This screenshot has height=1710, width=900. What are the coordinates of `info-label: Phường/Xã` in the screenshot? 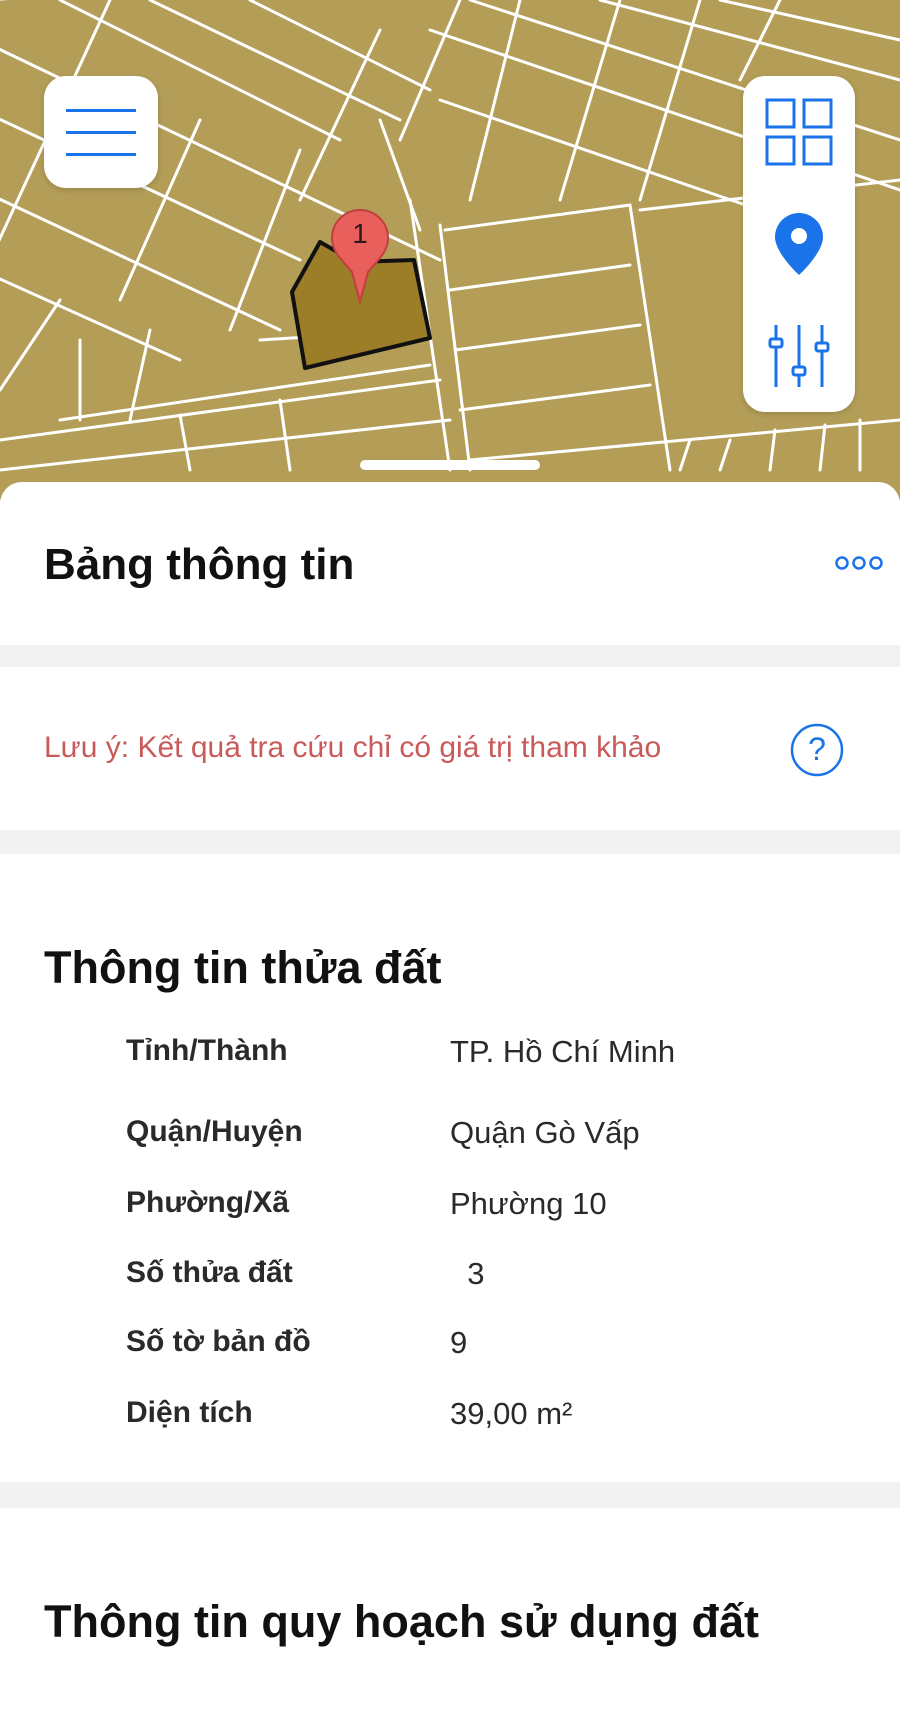 It's located at (208, 1202).